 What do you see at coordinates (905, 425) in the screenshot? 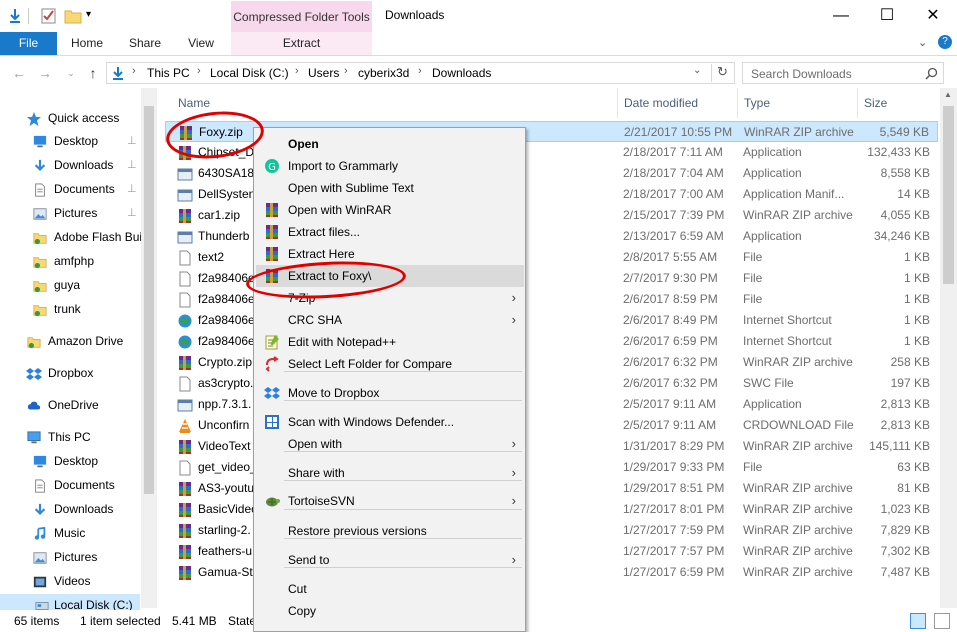
I see `file-size: 2,813 KB` at bounding box center [905, 425].